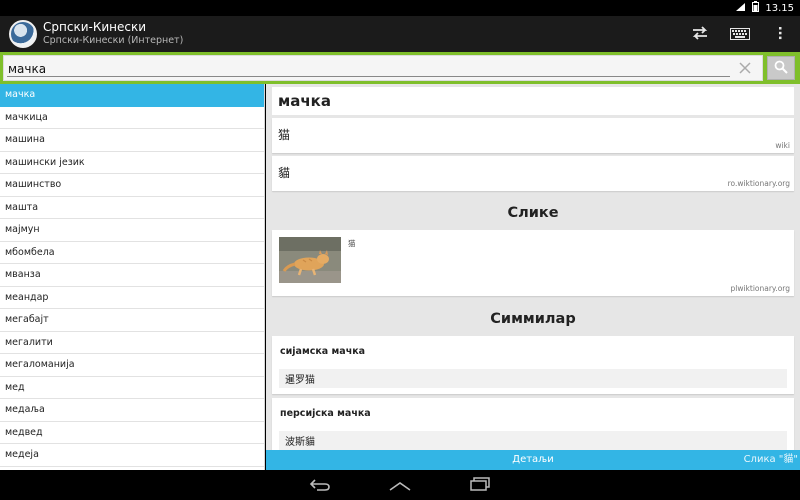  Describe the element at coordinates (533, 319) in the screenshot. I see `similar-section-title: Симмилар` at that location.